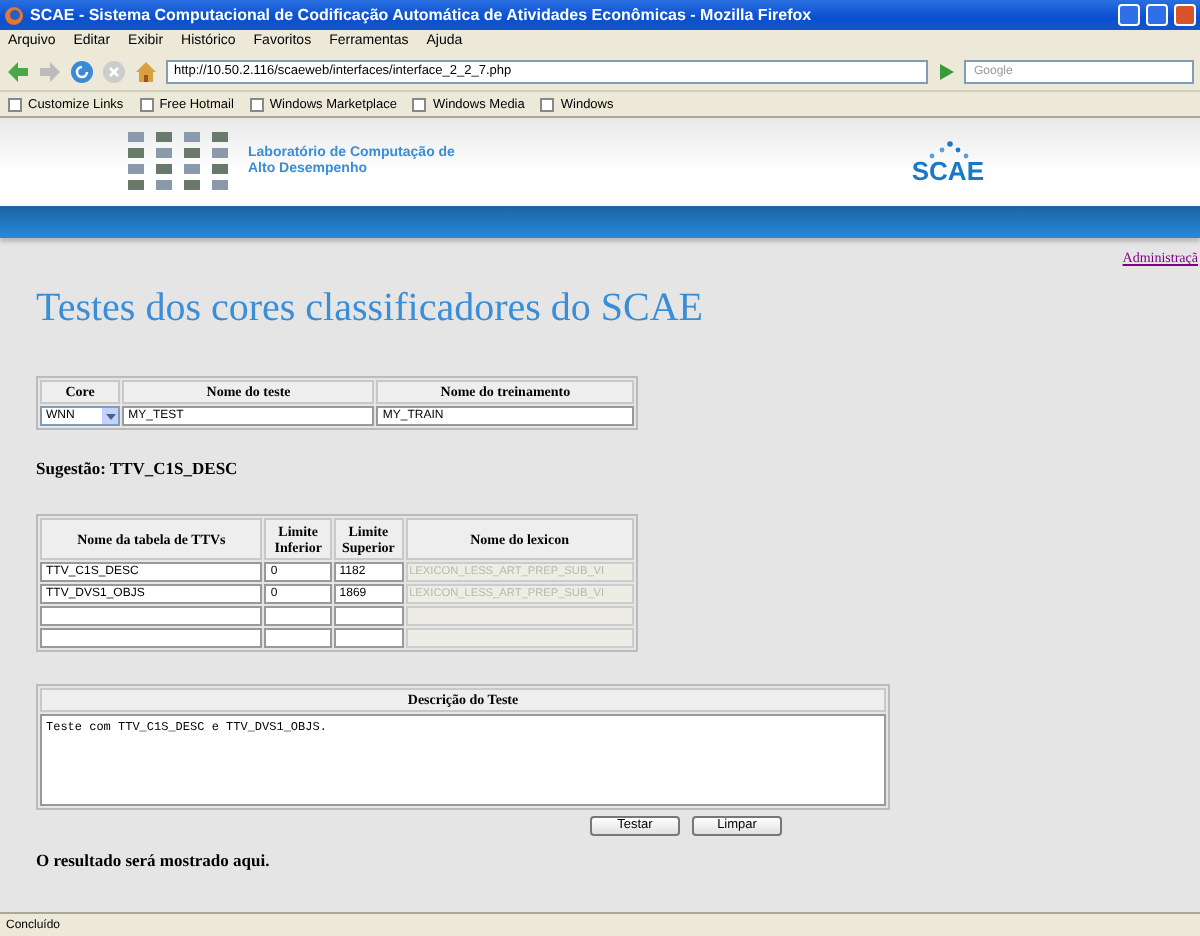  What do you see at coordinates (110, 416) in the screenshot?
I see `dropdown-arrow-icon` at bounding box center [110, 416].